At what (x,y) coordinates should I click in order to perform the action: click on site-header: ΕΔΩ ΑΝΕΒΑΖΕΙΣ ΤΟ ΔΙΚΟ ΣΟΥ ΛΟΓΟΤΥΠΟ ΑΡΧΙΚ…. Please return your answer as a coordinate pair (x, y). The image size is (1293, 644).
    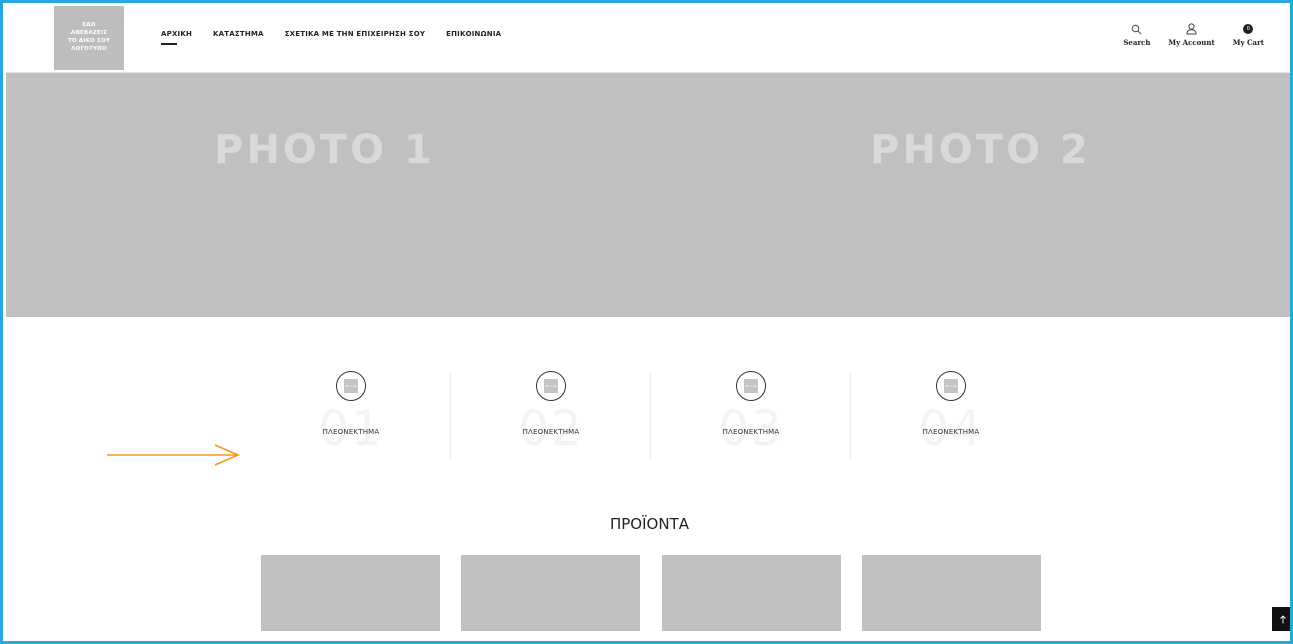
    Looking at the image, I should click on (648, 39).